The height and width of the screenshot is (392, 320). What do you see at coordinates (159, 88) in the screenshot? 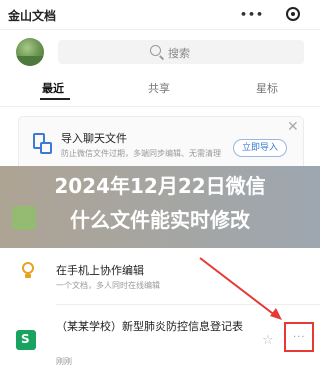
I see `tab-shared: 共享` at bounding box center [159, 88].